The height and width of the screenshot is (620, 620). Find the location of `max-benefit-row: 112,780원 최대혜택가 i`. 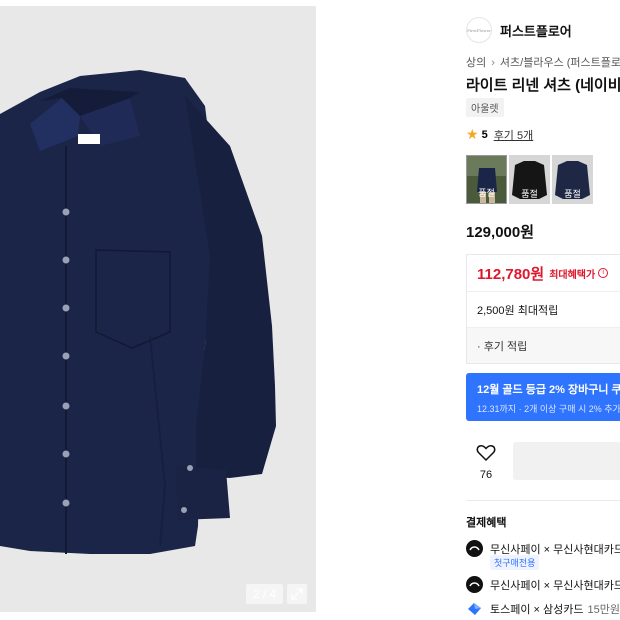

max-benefit-row: 112,780원 최대혜택가 i is located at coordinates (543, 273).